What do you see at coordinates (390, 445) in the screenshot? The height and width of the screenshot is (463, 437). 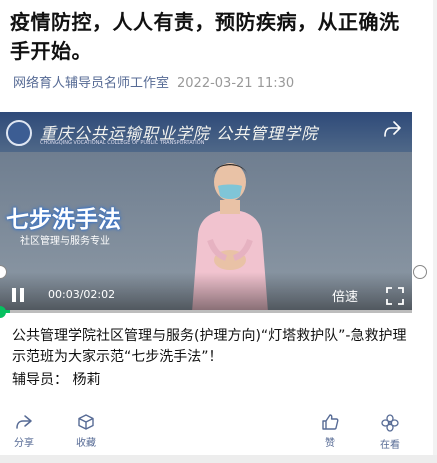 I see `watching-label: 在看` at bounding box center [390, 445].